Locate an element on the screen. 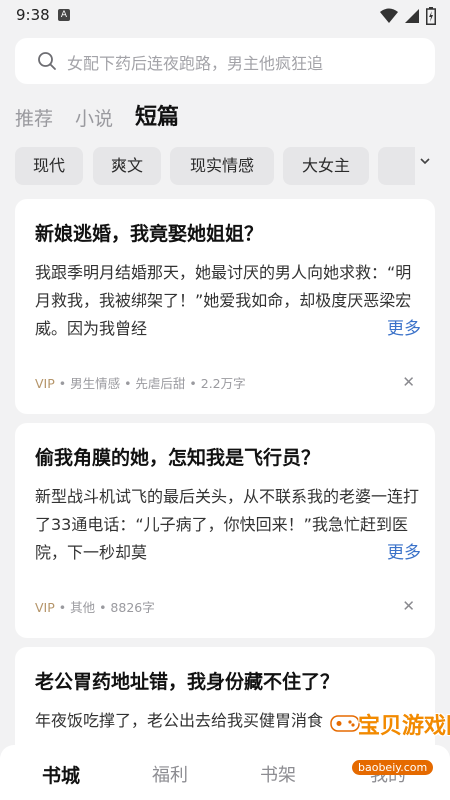 This screenshot has width=450, height=800. story-title: 偷我角膜的她，怎知我是飞行员？ is located at coordinates (177, 456).